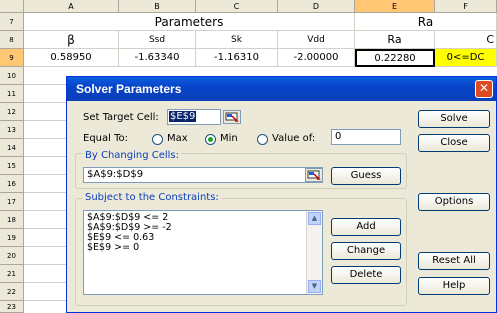  I want to click on guess-button: Guess, so click(366, 176).